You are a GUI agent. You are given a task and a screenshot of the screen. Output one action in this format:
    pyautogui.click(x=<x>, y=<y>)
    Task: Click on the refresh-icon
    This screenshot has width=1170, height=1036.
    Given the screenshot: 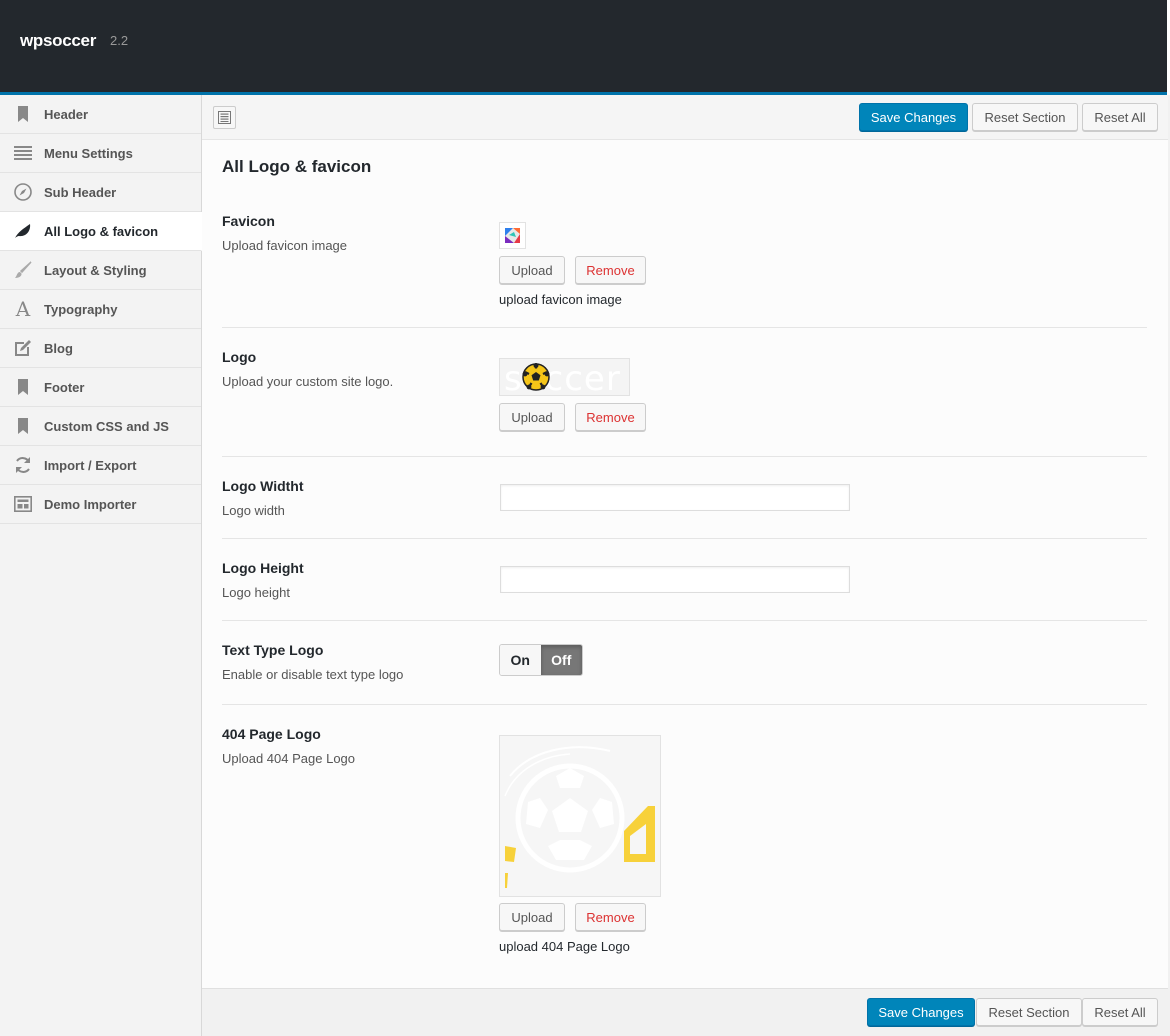 What is the action you would take?
    pyautogui.click(x=23, y=465)
    